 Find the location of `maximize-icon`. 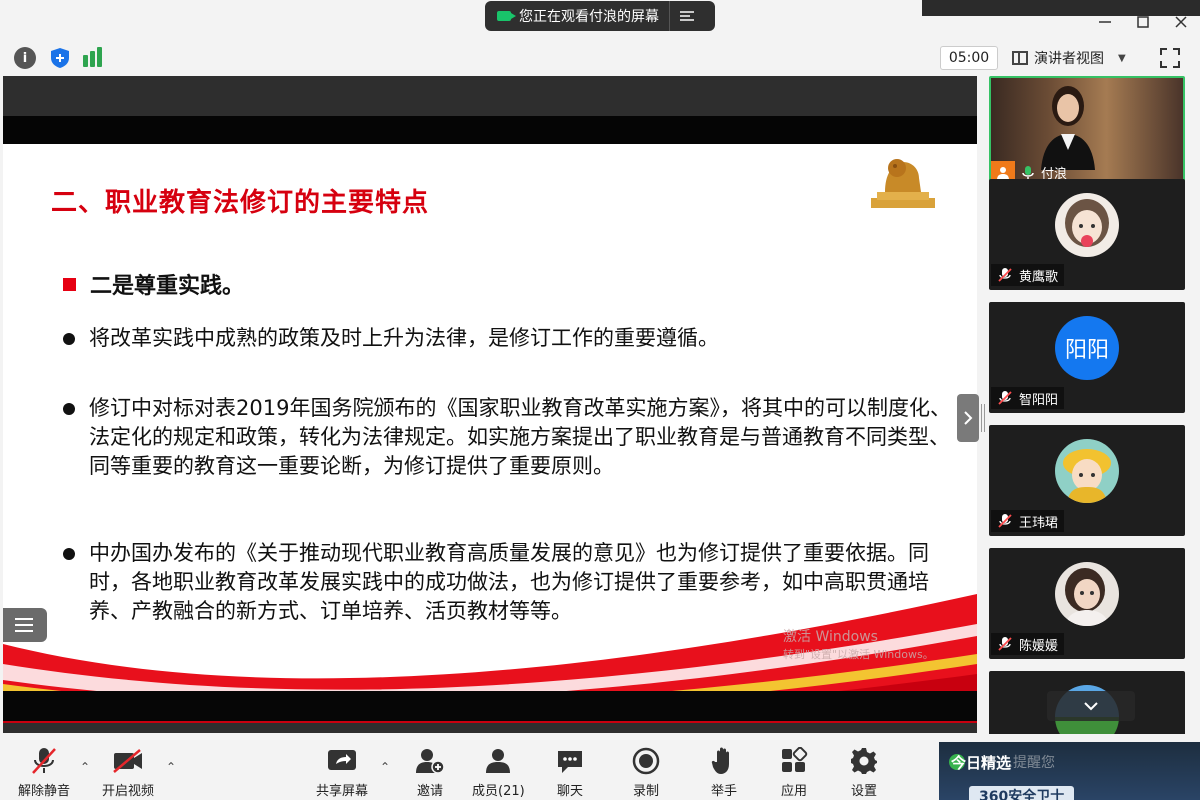

maximize-icon is located at coordinates (1143, 22).